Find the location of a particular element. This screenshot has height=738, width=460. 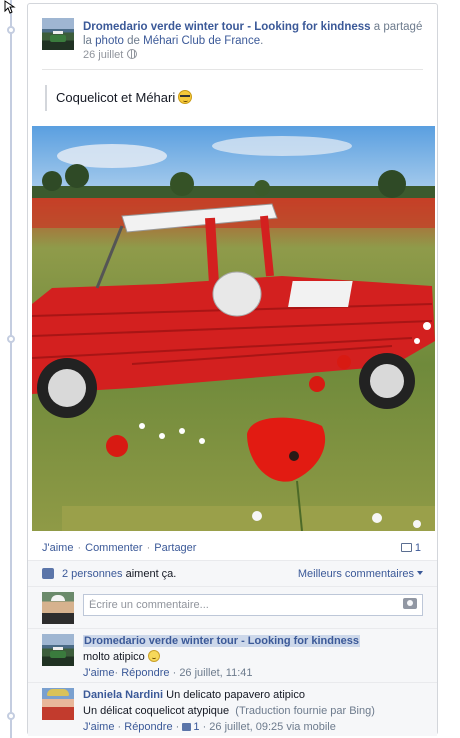

best-comments-dropdown: Meilleurs commentaires is located at coordinates (360, 574).